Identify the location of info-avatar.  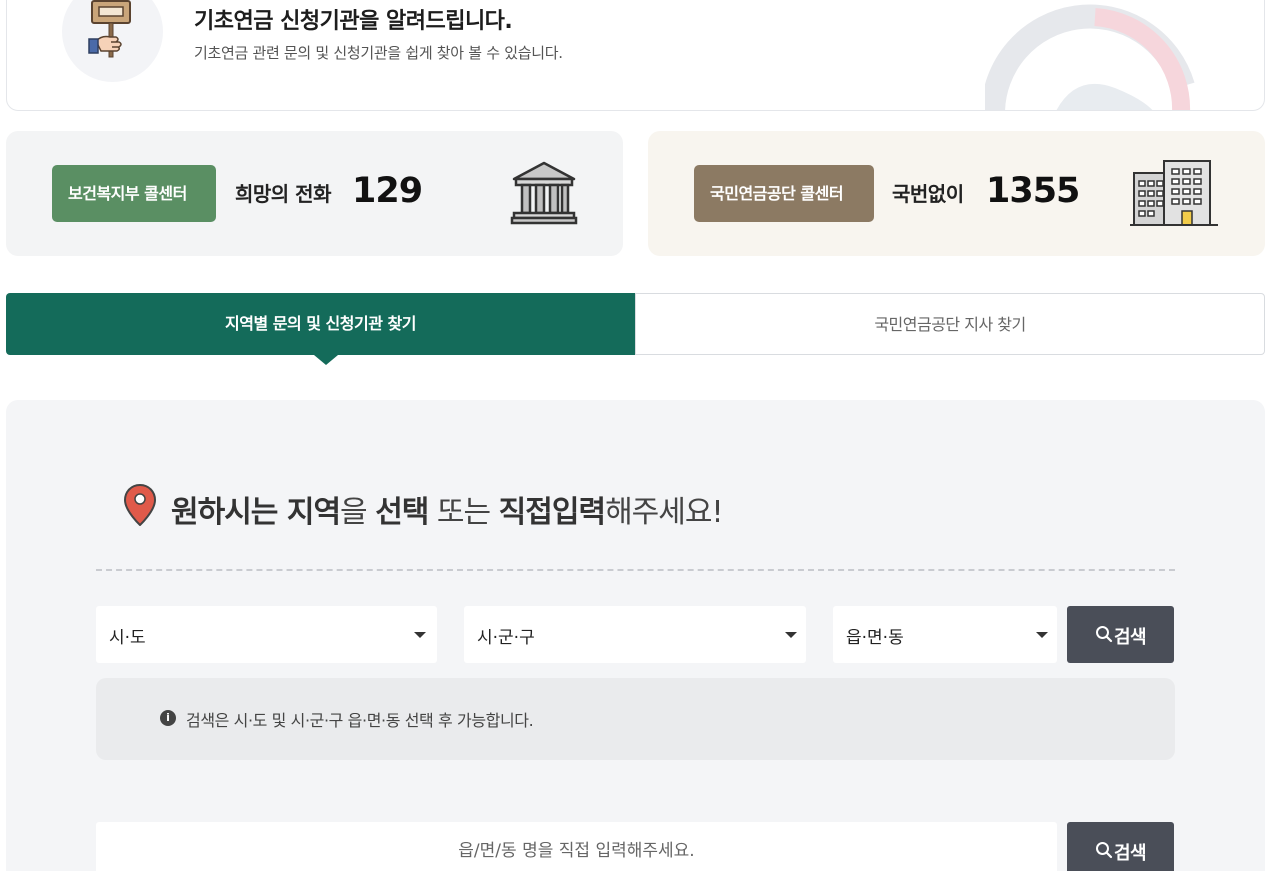
(112, 41).